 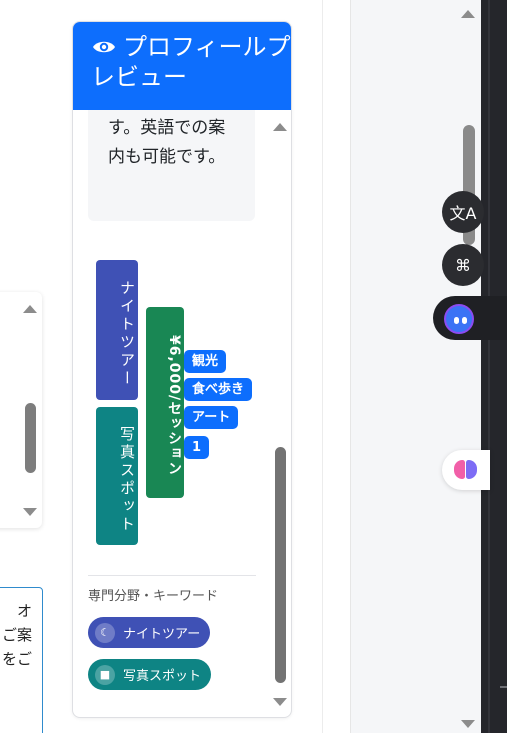 What do you see at coordinates (191, 62) in the screenshot?
I see `panel-title: プロフィールプレビュー` at bounding box center [191, 62].